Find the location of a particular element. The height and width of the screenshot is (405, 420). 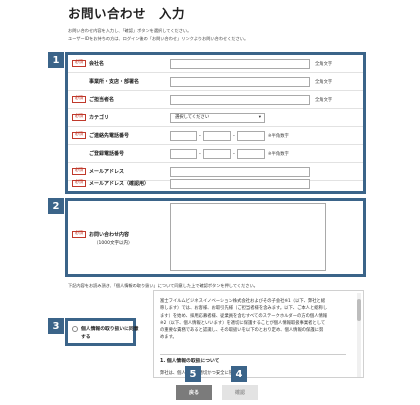

consent-label-line-2: する is located at coordinates (86, 336).